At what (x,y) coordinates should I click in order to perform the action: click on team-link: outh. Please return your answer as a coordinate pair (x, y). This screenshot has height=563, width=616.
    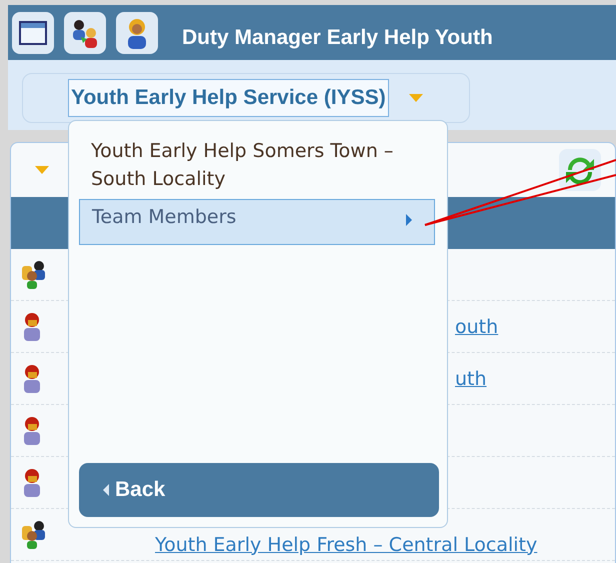
    Looking at the image, I should click on (476, 327).